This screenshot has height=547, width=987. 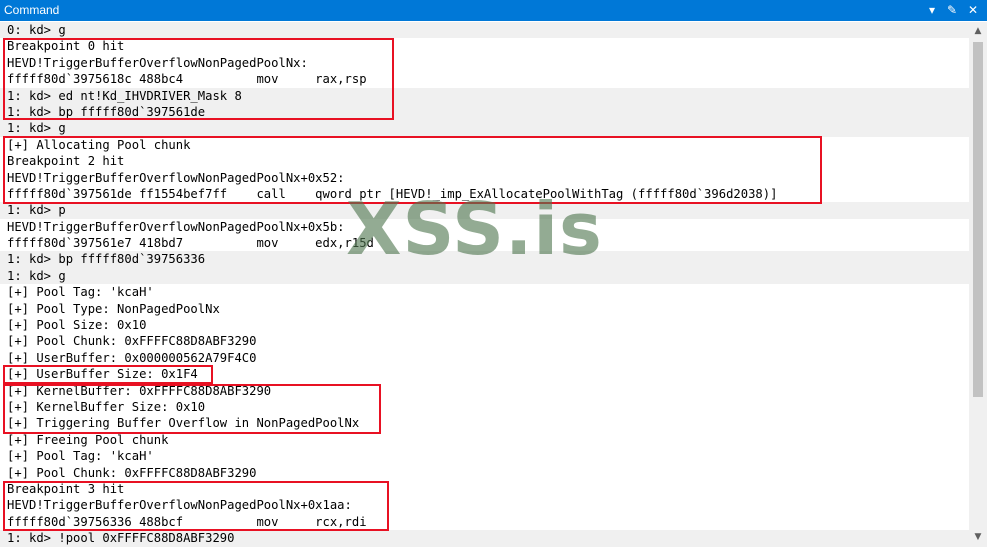 I want to click on window-title: Command, so click(x=32, y=10).